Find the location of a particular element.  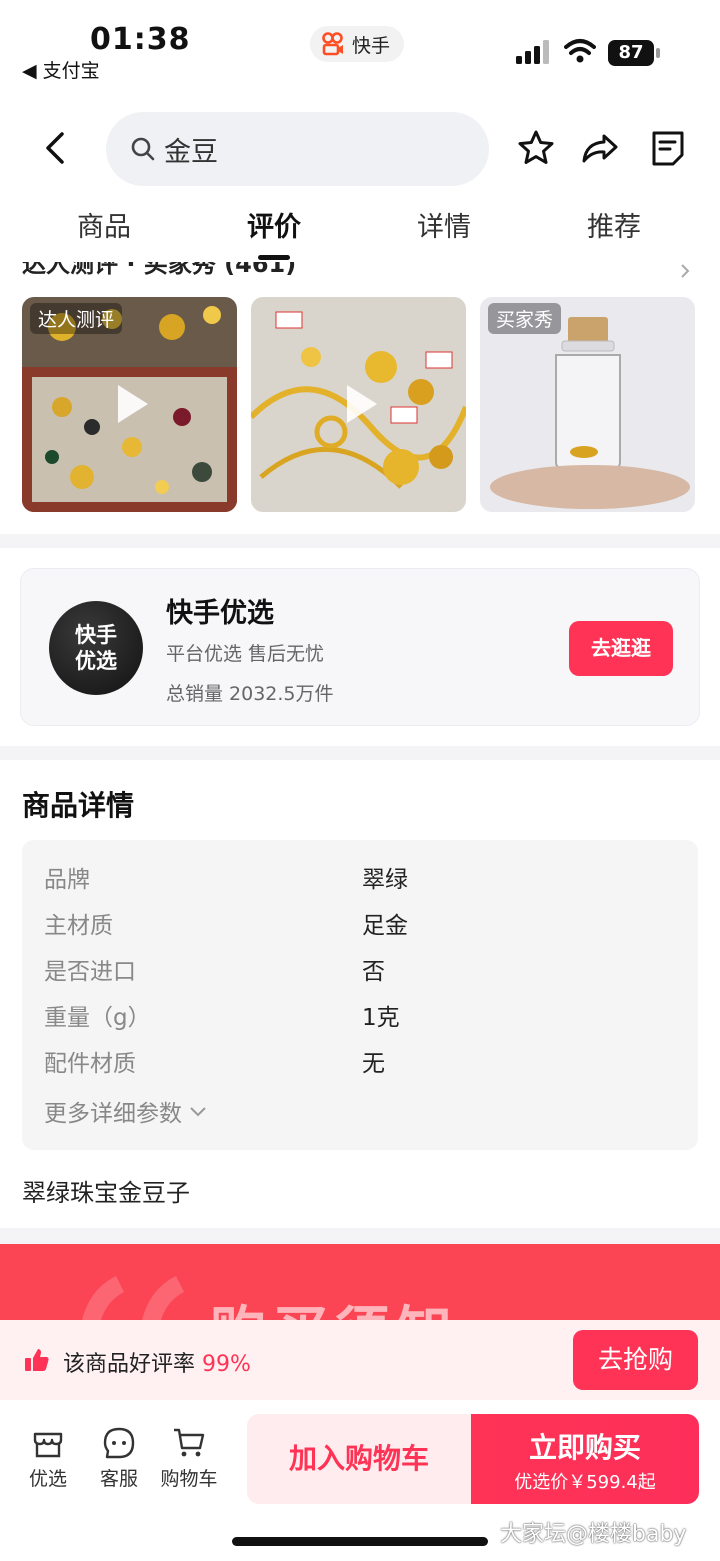

battery-level: 87 is located at coordinates (631, 53).